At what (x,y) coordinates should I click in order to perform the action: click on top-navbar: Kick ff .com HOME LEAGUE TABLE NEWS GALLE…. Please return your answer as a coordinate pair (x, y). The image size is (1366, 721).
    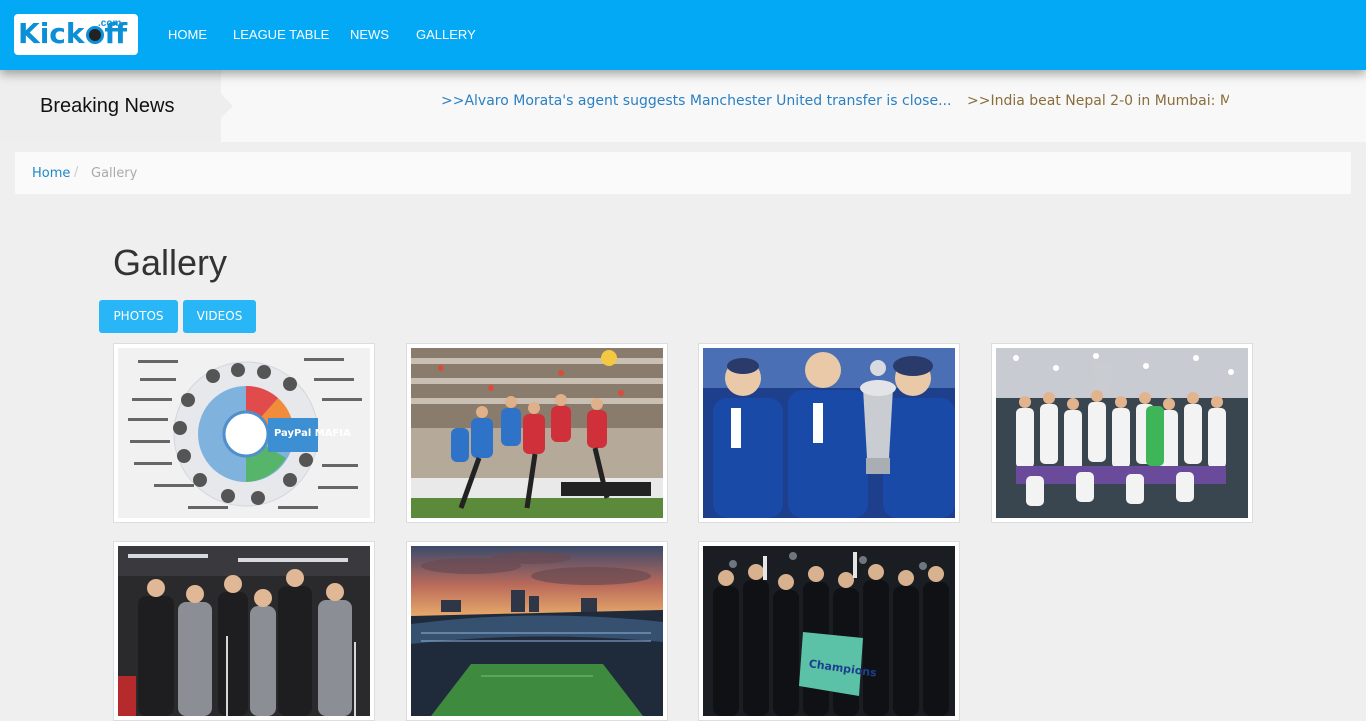
    Looking at the image, I should click on (683, 35).